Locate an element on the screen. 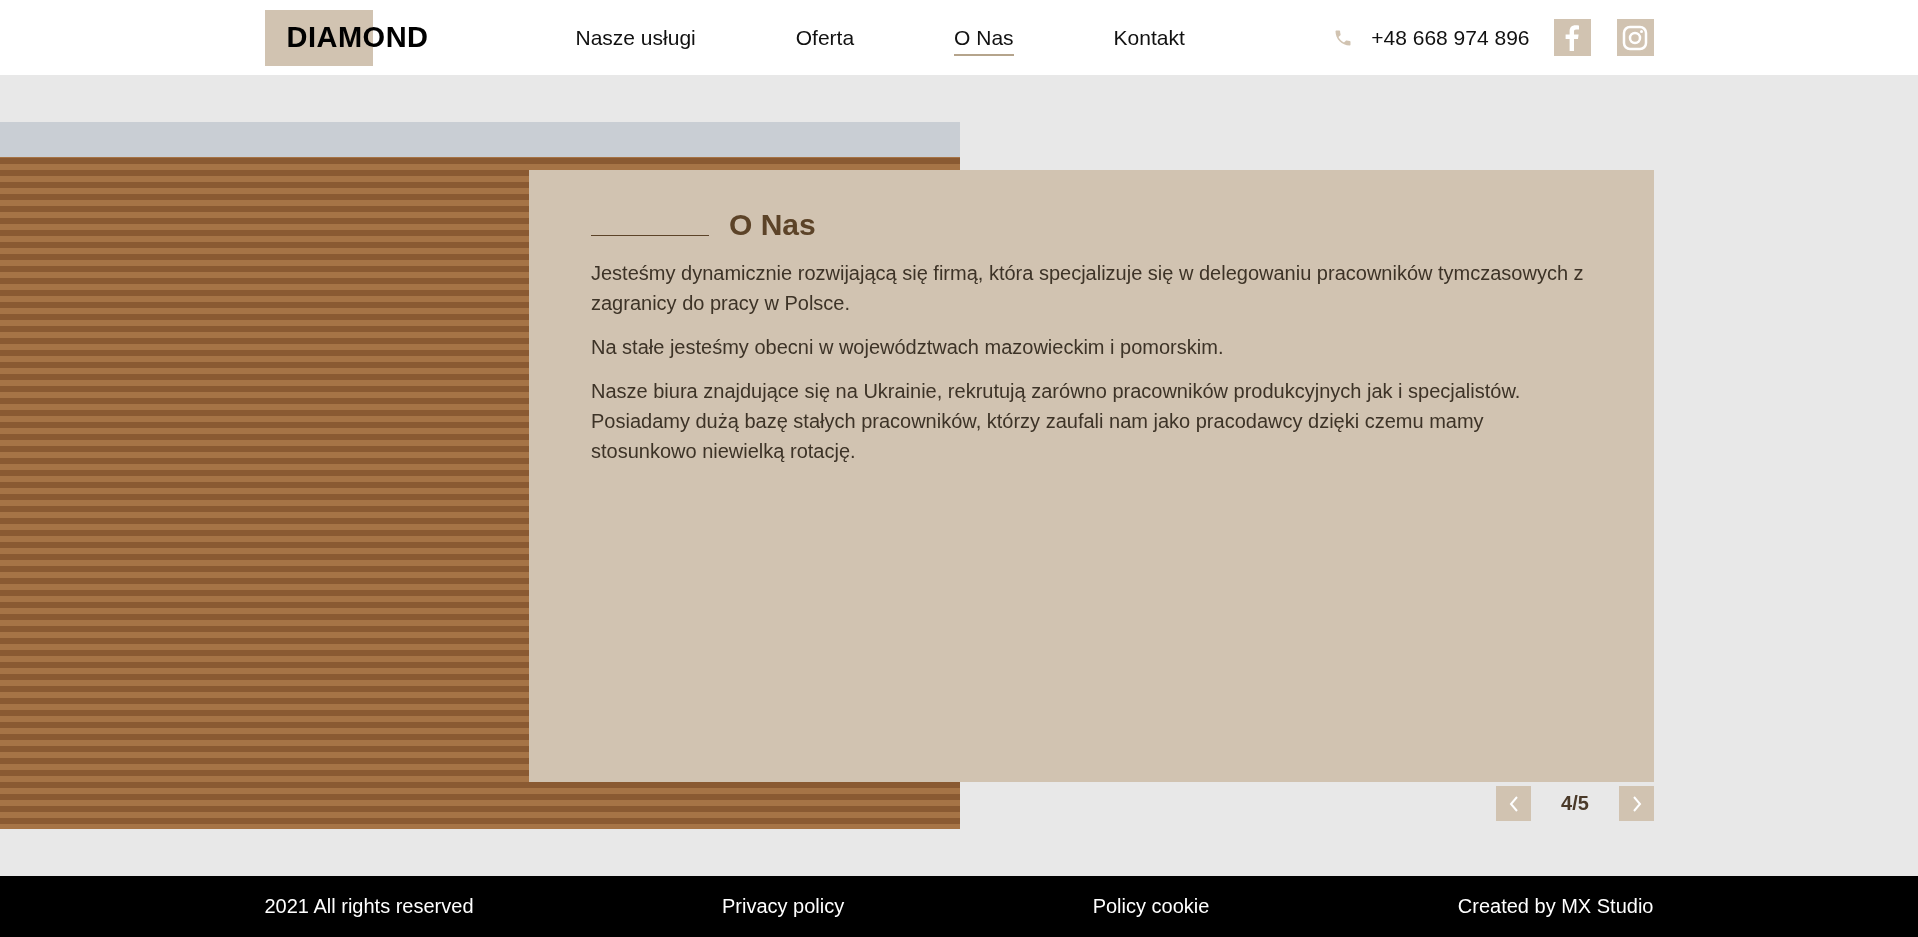 The image size is (1918, 937). facebook-icon is located at coordinates (1572, 37).